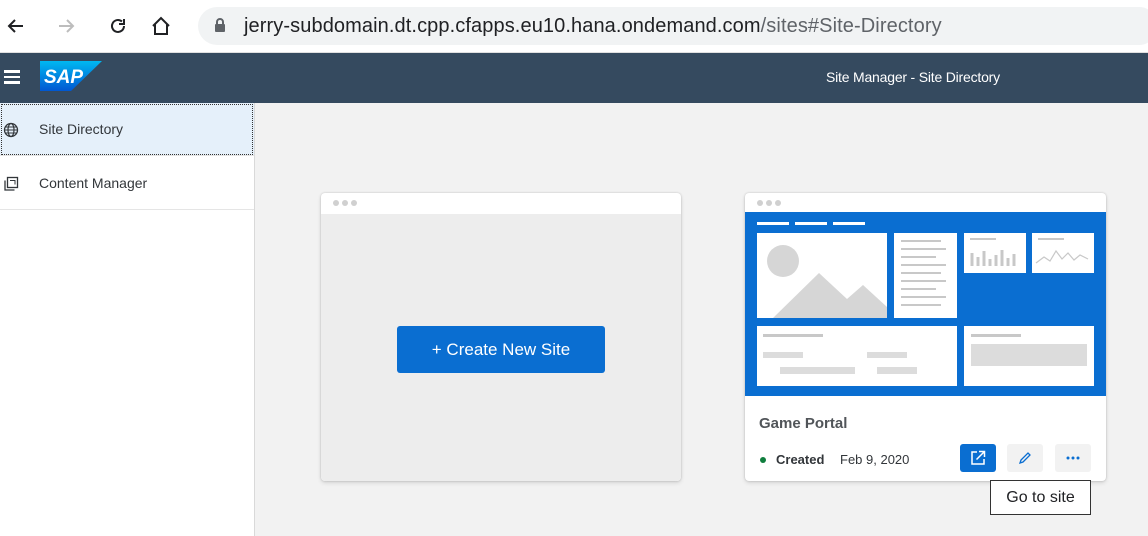 The image size is (1148, 536). I want to click on home-icon, so click(161, 25).